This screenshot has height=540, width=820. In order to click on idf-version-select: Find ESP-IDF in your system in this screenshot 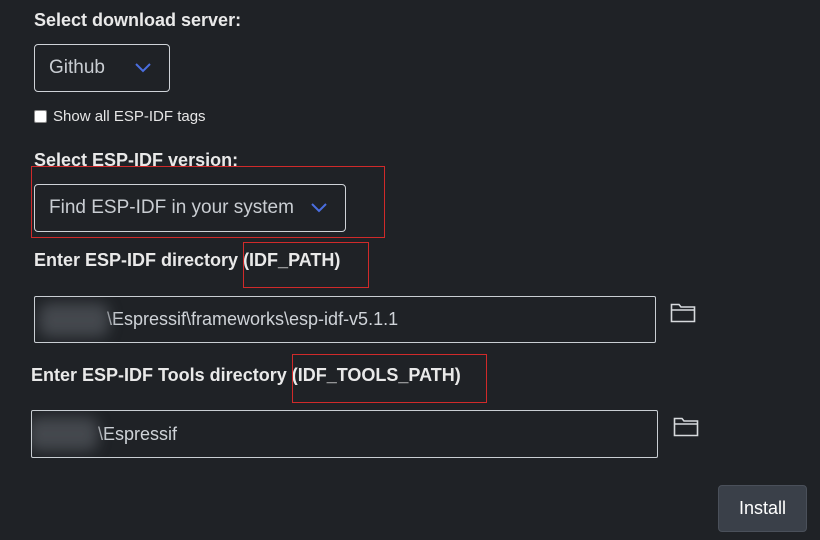, I will do `click(190, 208)`.